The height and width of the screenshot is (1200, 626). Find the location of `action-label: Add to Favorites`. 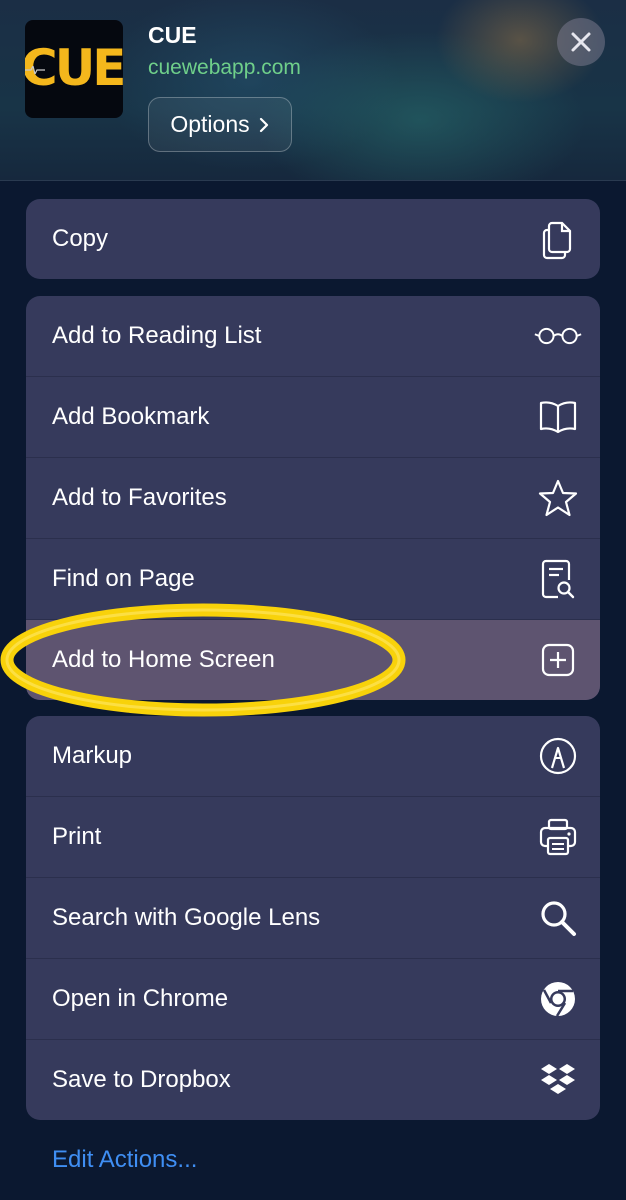

action-label: Add to Favorites is located at coordinates (139, 497).